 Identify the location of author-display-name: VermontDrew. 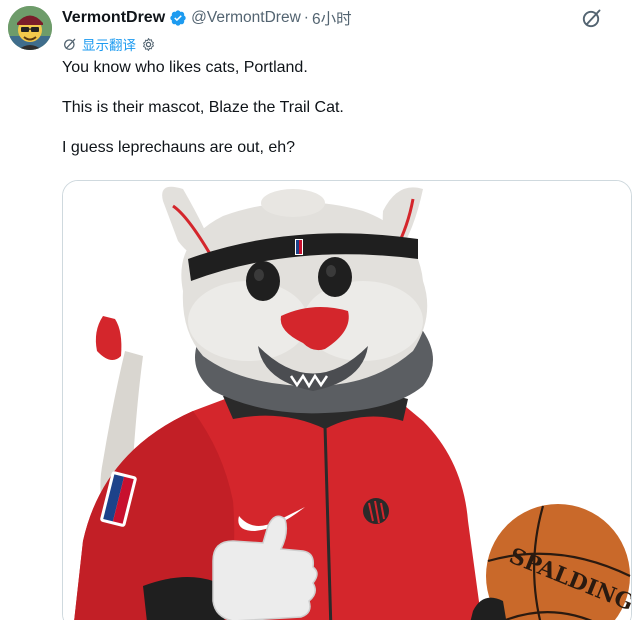
(113, 18).